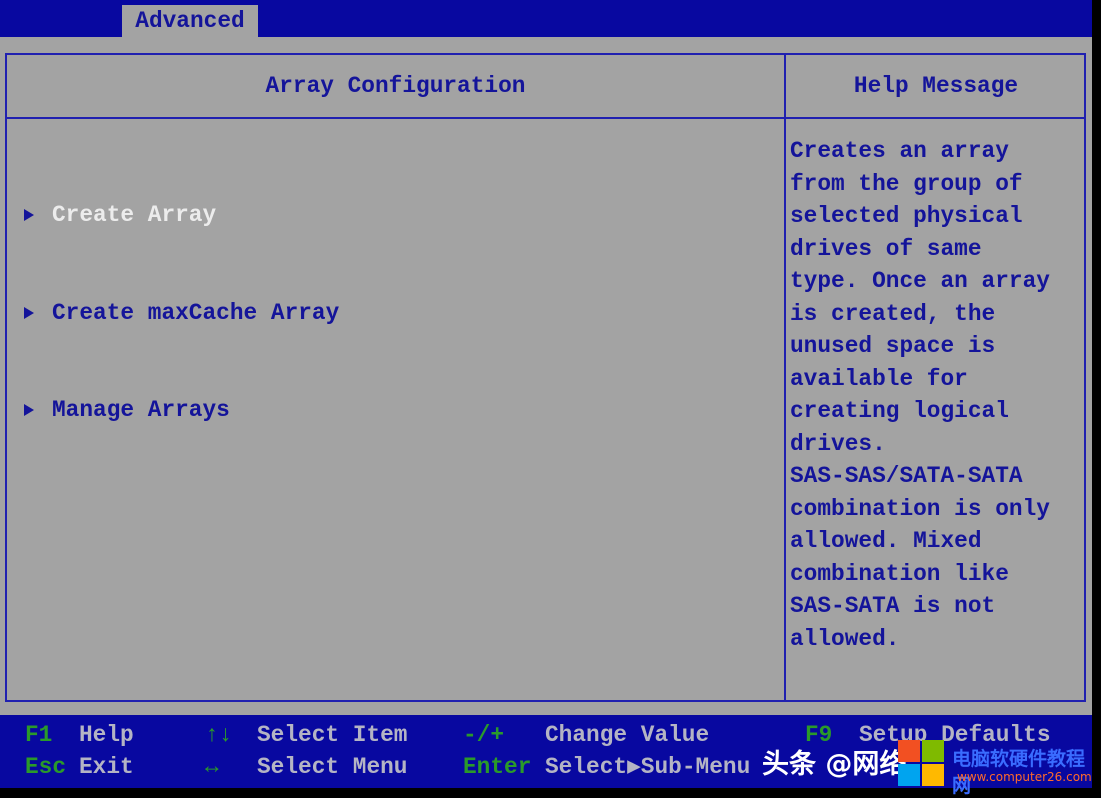  Describe the element at coordinates (332, 767) in the screenshot. I see `shortcut-description: Select Menu` at that location.